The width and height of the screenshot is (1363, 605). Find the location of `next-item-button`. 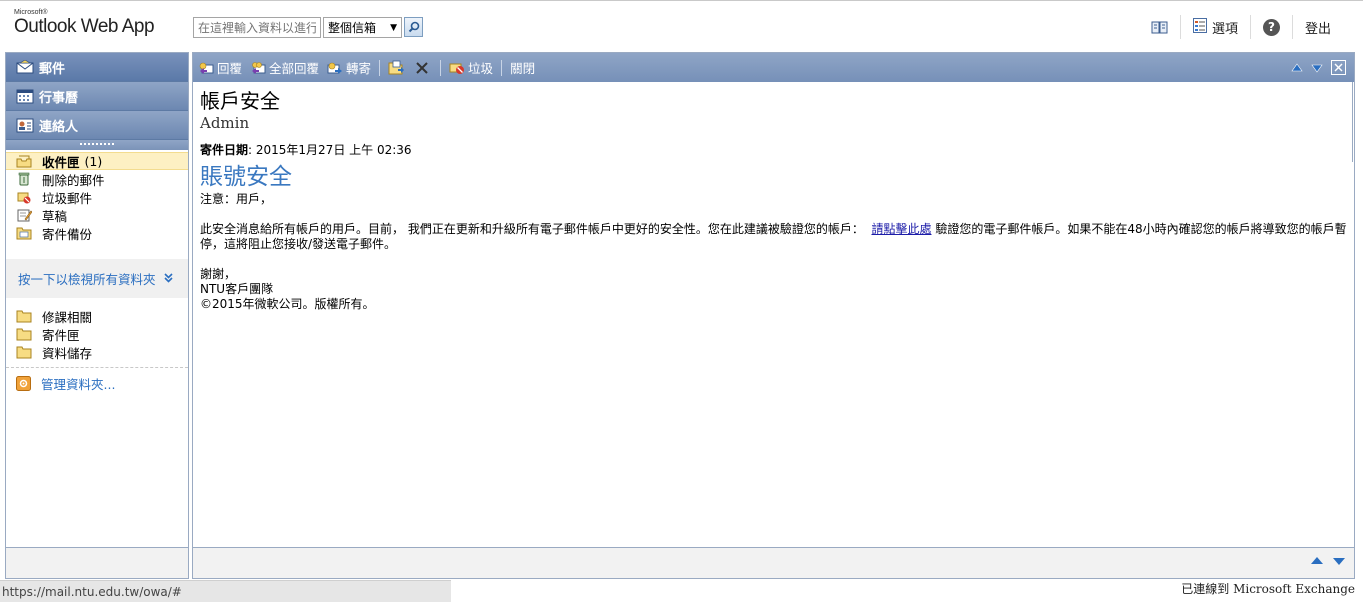

next-item-button is located at coordinates (1317, 68).